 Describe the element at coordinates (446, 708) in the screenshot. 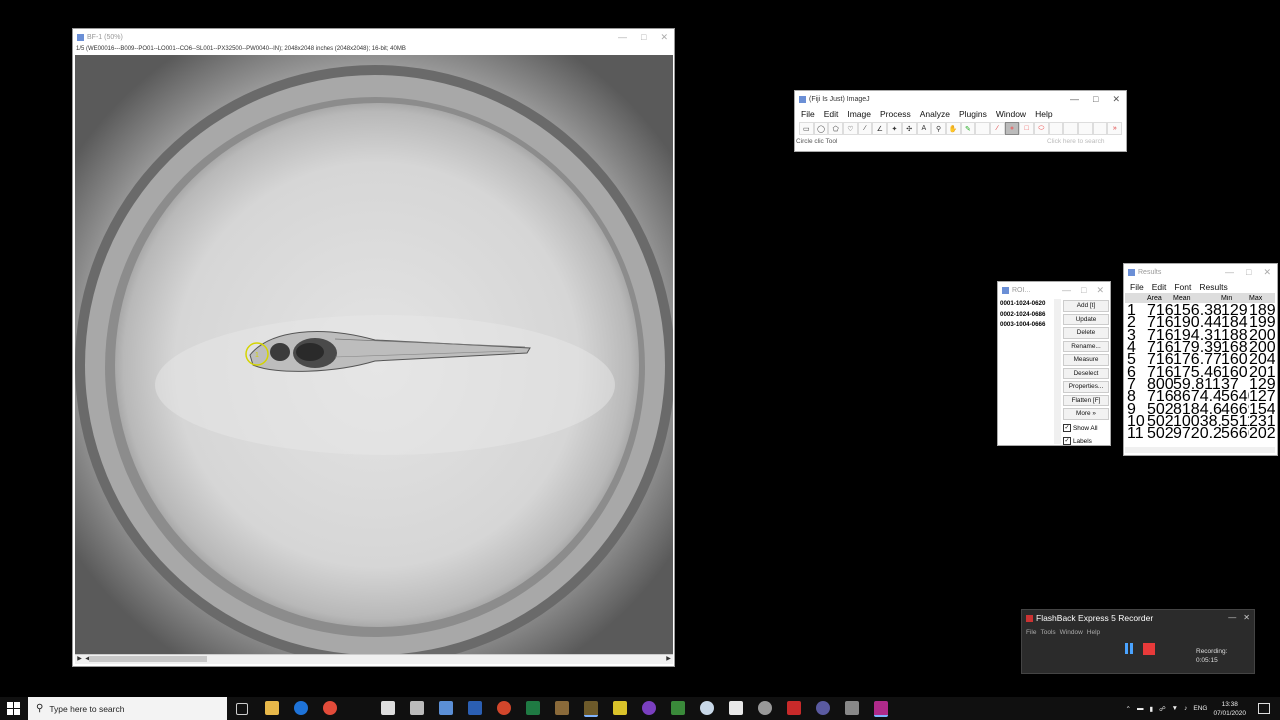

I see `paint-icon` at that location.